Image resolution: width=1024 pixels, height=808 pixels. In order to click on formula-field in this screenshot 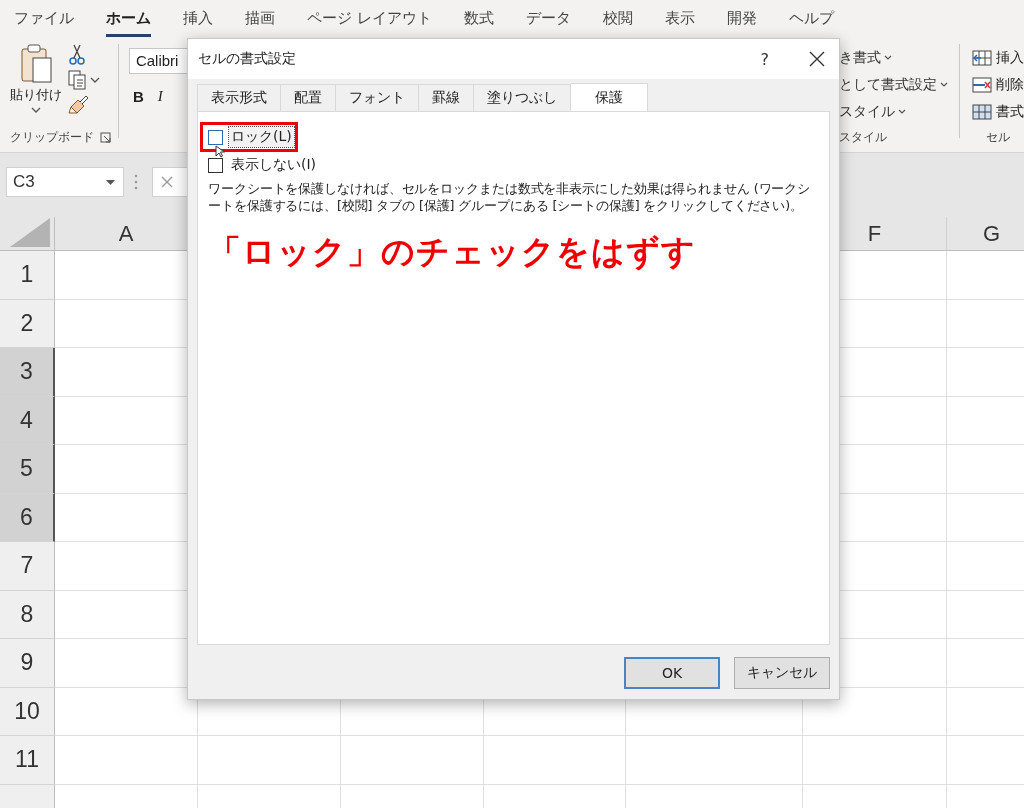, I will do `click(171, 182)`.